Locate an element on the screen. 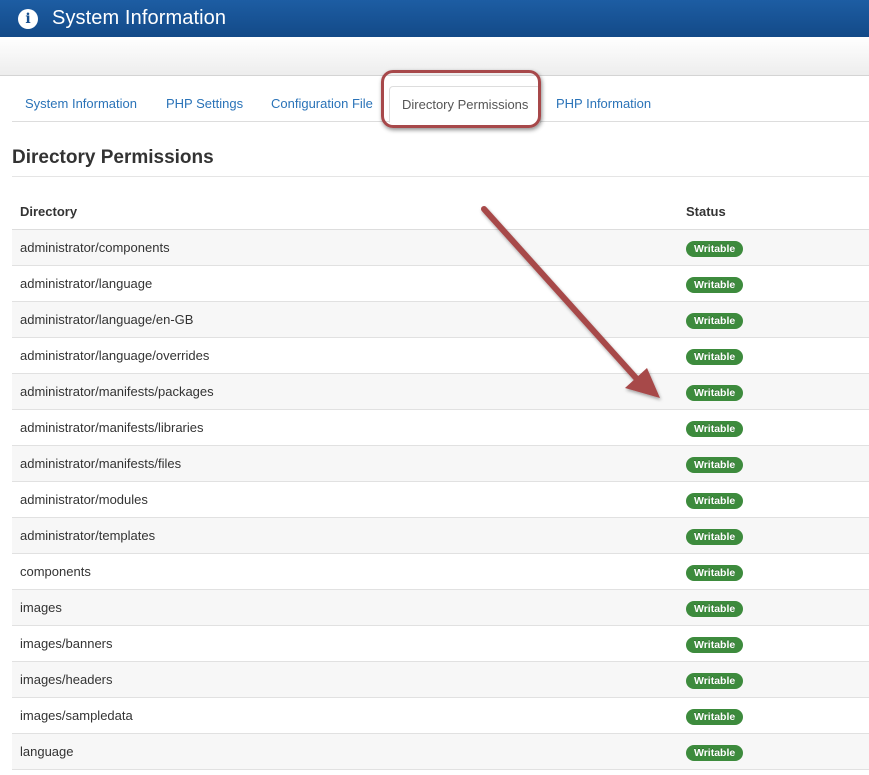  table-row: administrator/components Writable is located at coordinates (440, 248).